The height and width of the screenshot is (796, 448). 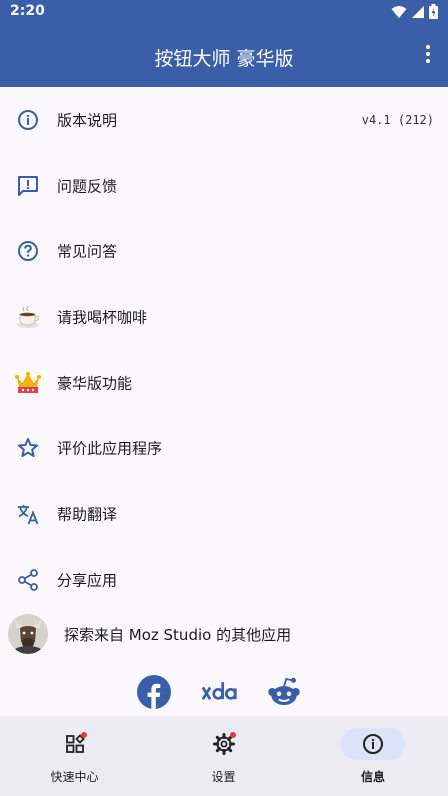 I want to click on menu-item-share: 分享应用, so click(x=224, y=580).